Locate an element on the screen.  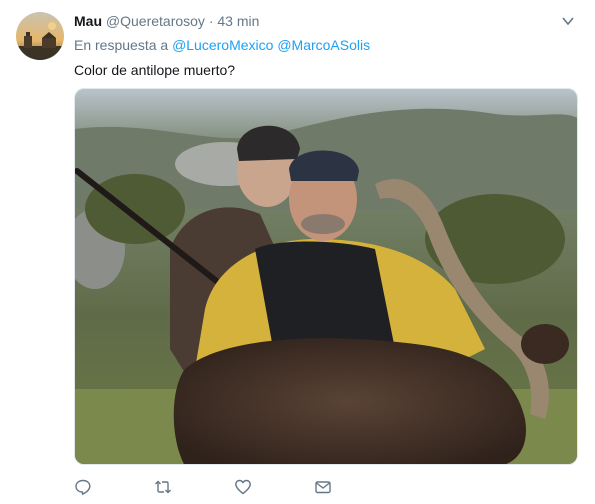
chevron-down-icon is located at coordinates (568, 21).